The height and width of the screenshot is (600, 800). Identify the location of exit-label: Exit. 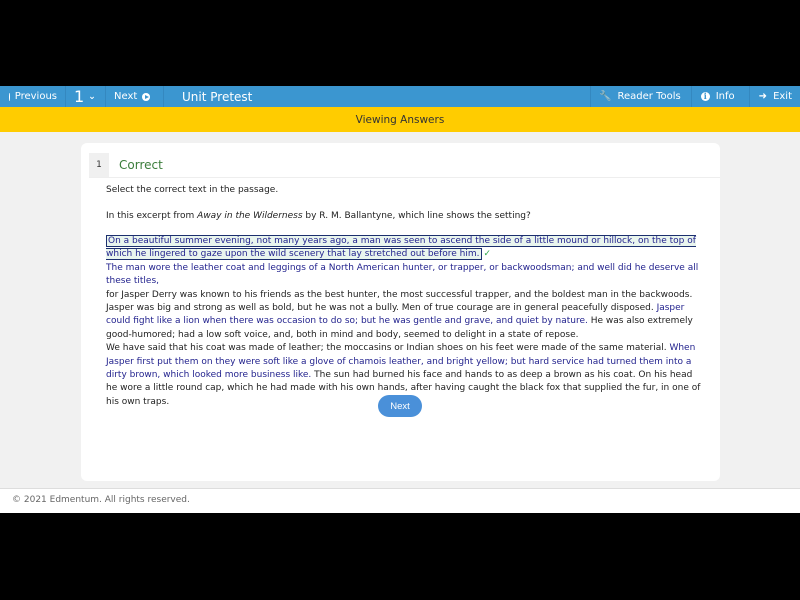
(782, 96).